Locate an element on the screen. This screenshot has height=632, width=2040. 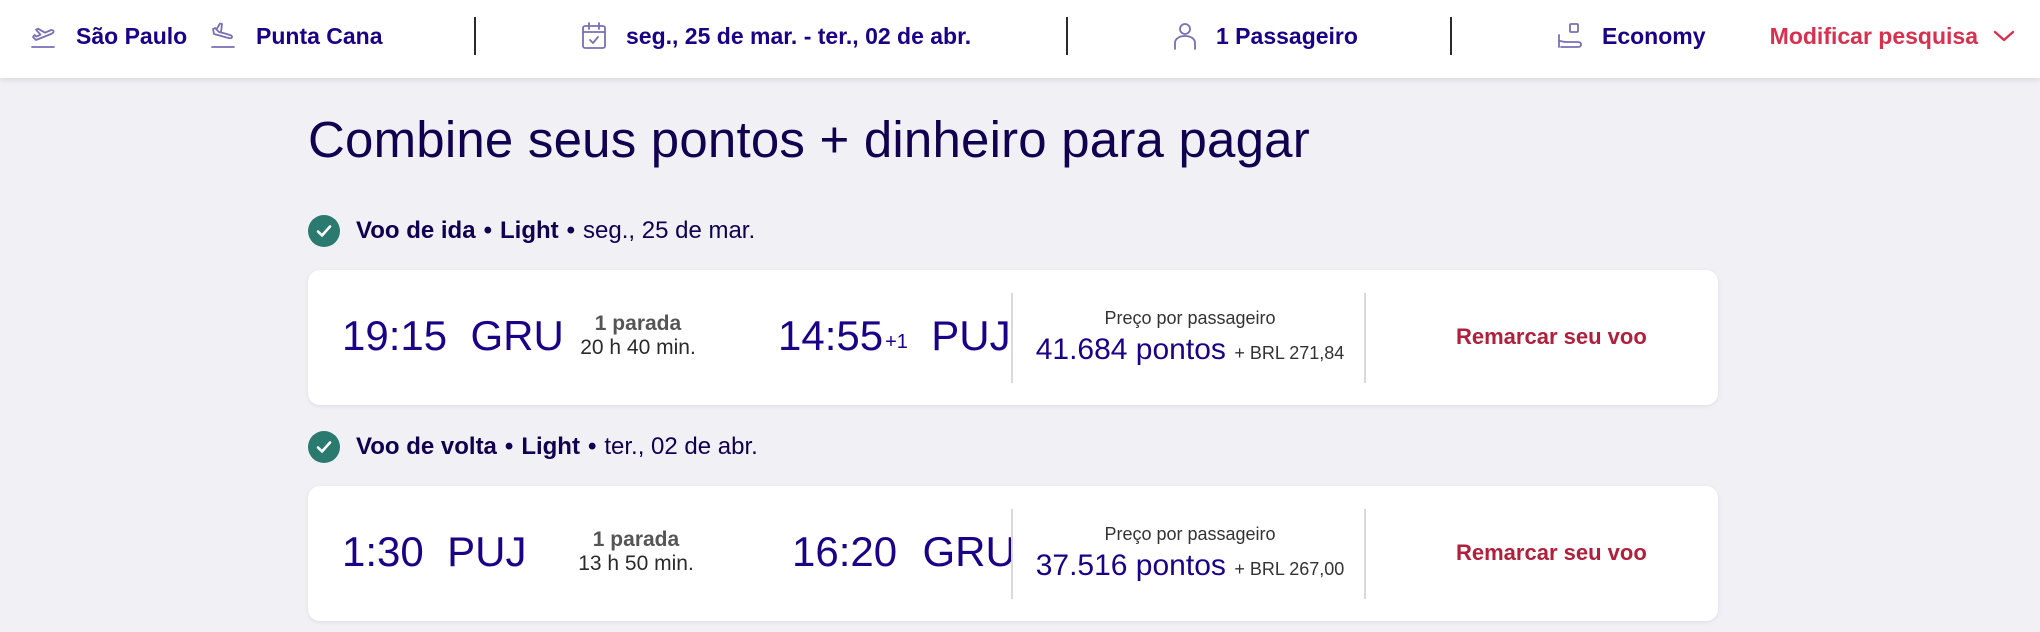
destination-city: Punta Cana is located at coordinates (319, 35).